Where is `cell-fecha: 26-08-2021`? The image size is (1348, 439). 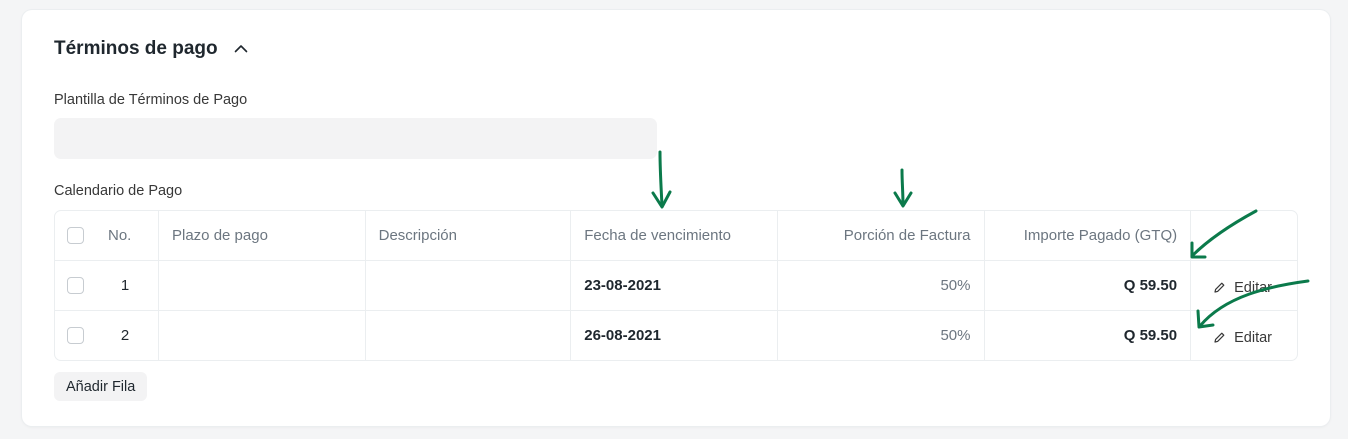 cell-fecha: 26-08-2021 is located at coordinates (674, 335).